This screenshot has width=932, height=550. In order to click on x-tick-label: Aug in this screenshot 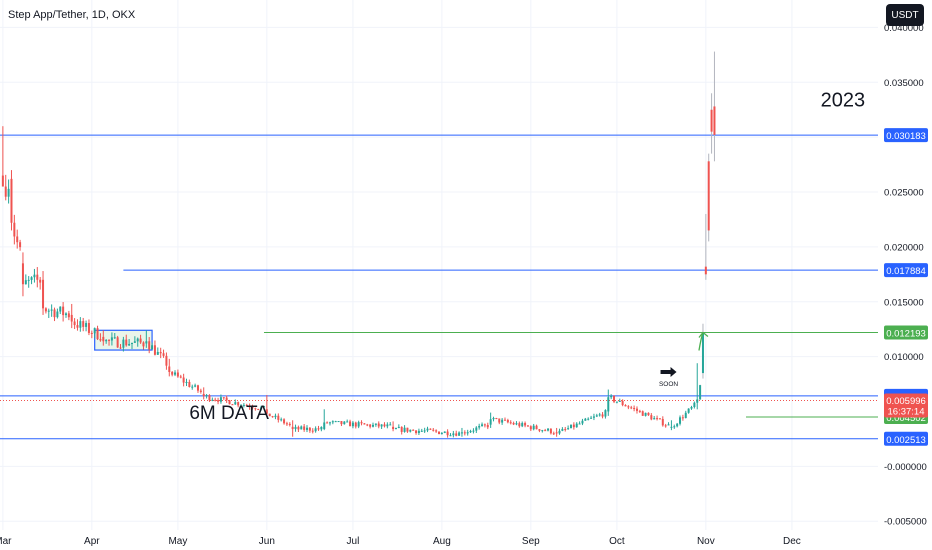, I will do `click(442, 541)`.